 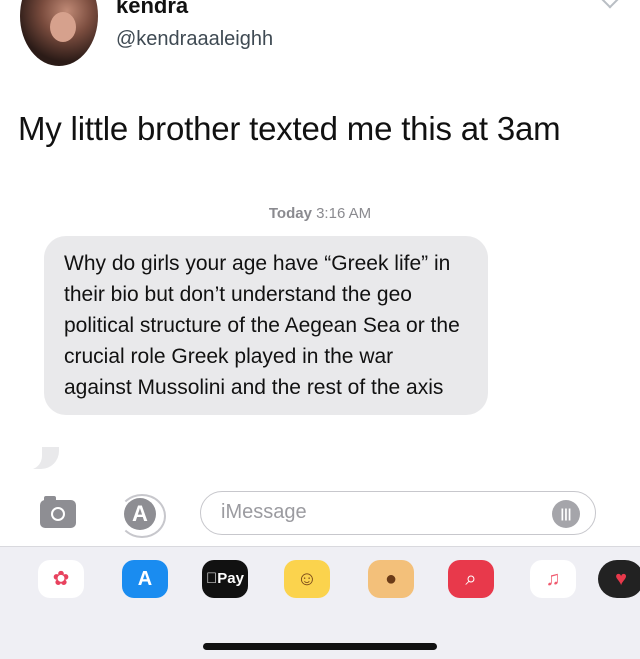 What do you see at coordinates (61, 579) in the screenshot?
I see `photos-icon: ✿` at bounding box center [61, 579].